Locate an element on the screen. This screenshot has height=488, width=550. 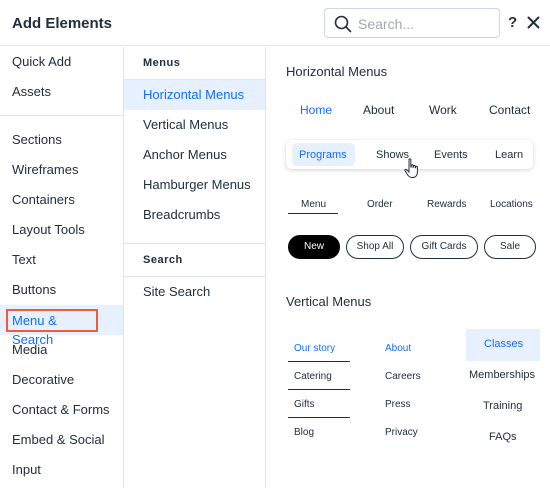
panel-title: Add Elements is located at coordinates (62, 23).